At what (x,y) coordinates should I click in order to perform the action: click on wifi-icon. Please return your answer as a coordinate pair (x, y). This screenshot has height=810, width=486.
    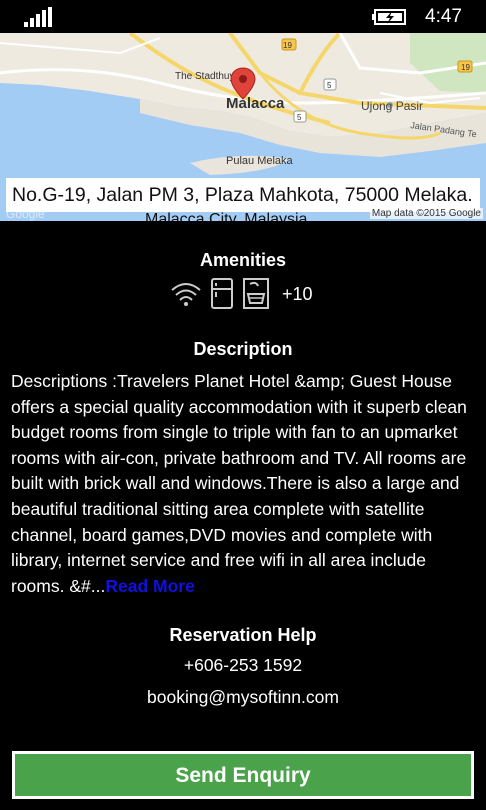
    Looking at the image, I should click on (186, 294).